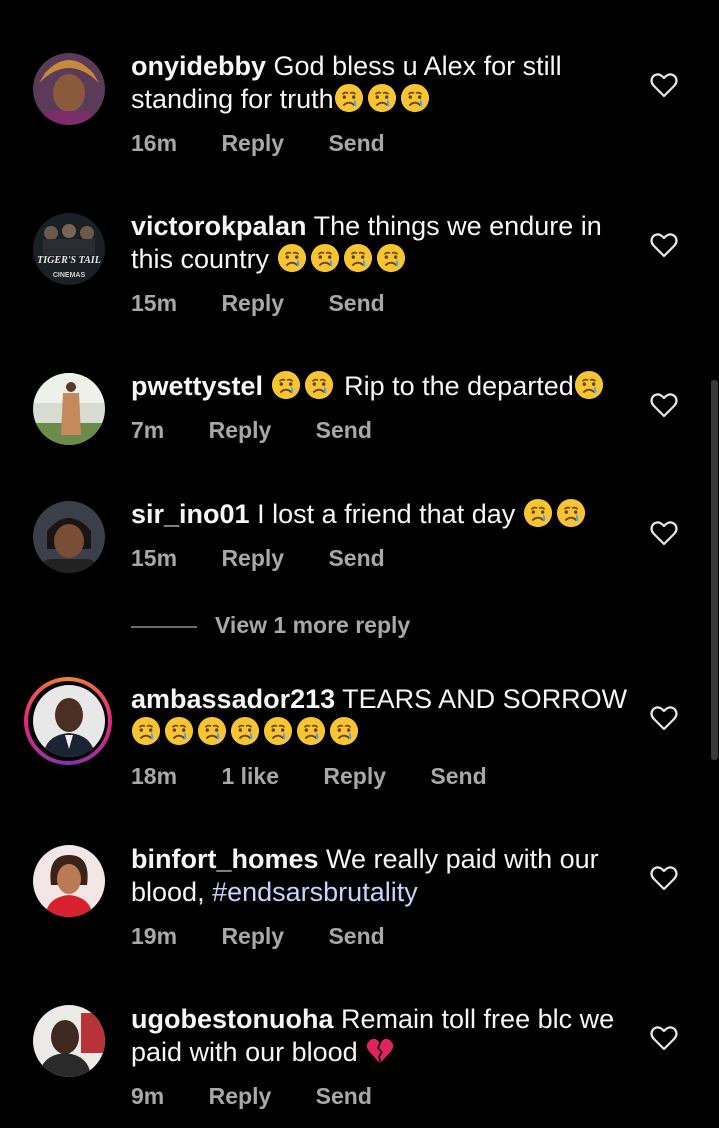 This screenshot has width=719, height=1128. I want to click on avatar-poster-title: TIGER'S TAIL, so click(69, 260).